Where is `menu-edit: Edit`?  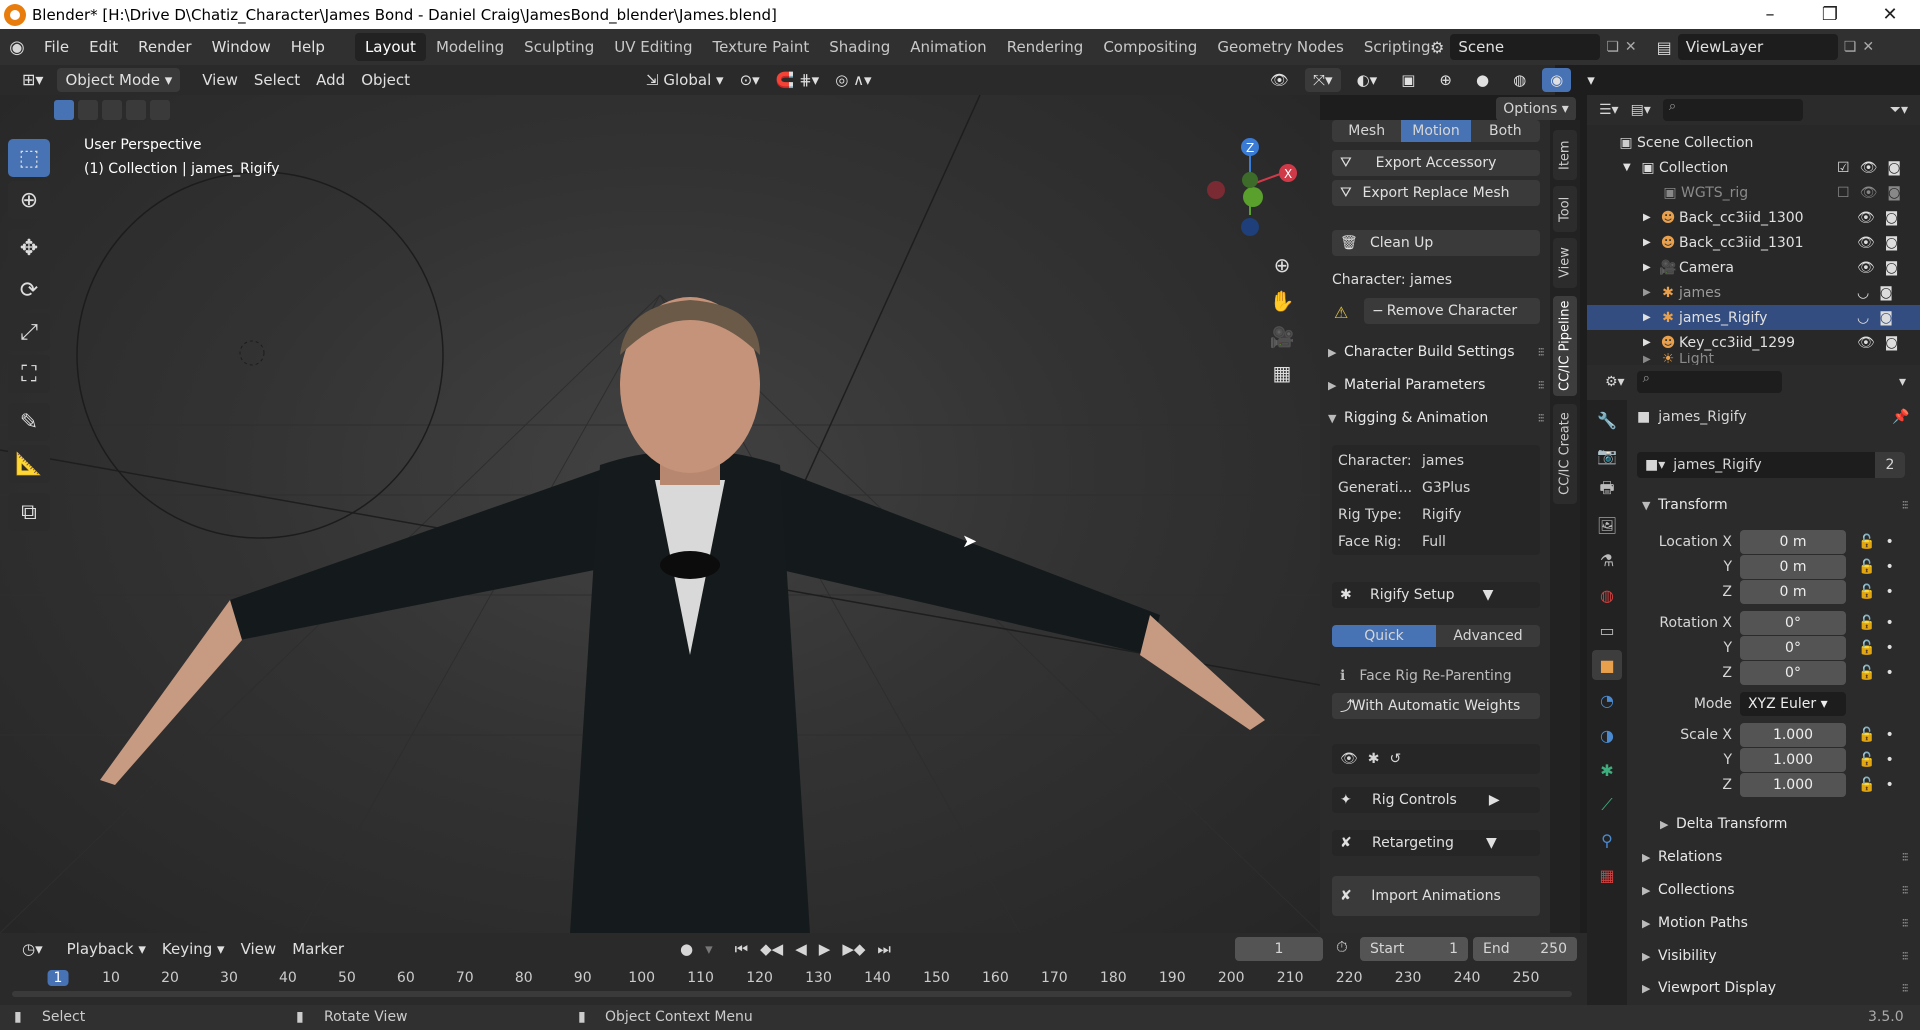
menu-edit: Edit is located at coordinates (103, 47).